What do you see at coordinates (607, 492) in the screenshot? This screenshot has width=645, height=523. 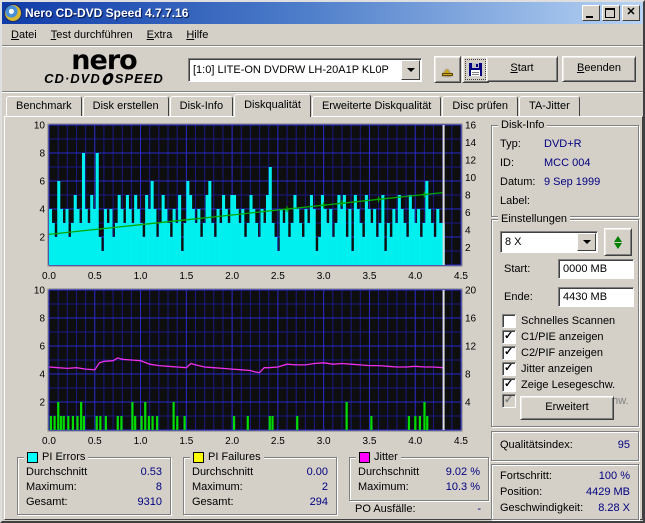 I see `position-value: 4429 MB` at bounding box center [607, 492].